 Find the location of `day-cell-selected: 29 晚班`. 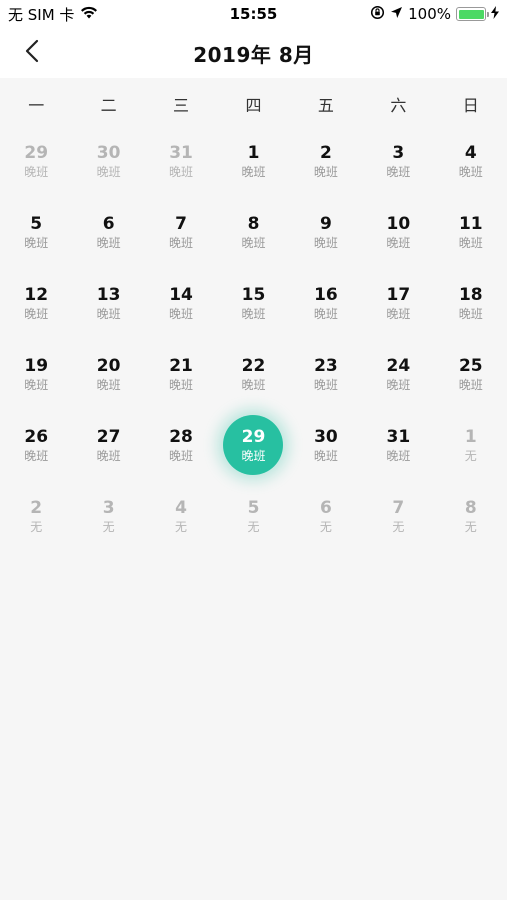

day-cell-selected: 29 晚班 is located at coordinates (253, 445).